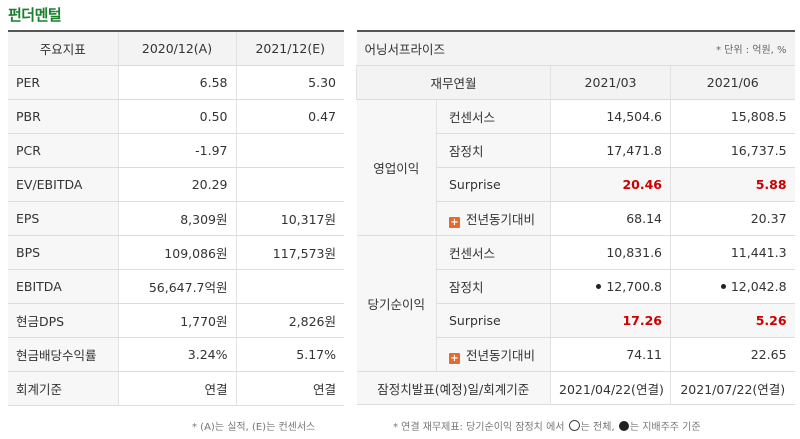  What do you see at coordinates (610, 82) in the screenshot?
I see `period-header-1: 2021/03` at bounding box center [610, 82].